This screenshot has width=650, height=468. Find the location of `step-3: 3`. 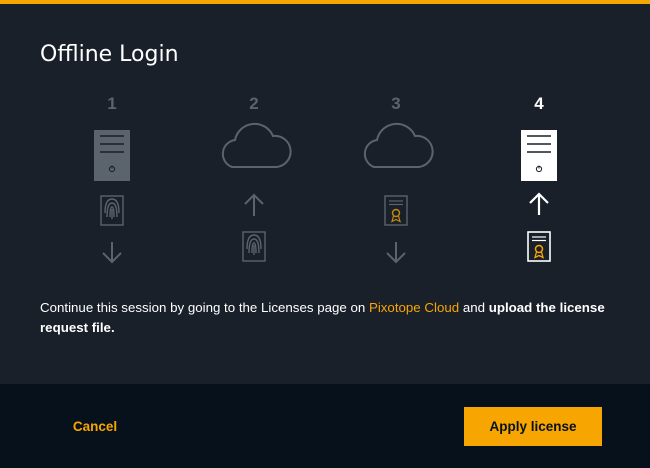

step-3: 3 is located at coordinates (396, 180).